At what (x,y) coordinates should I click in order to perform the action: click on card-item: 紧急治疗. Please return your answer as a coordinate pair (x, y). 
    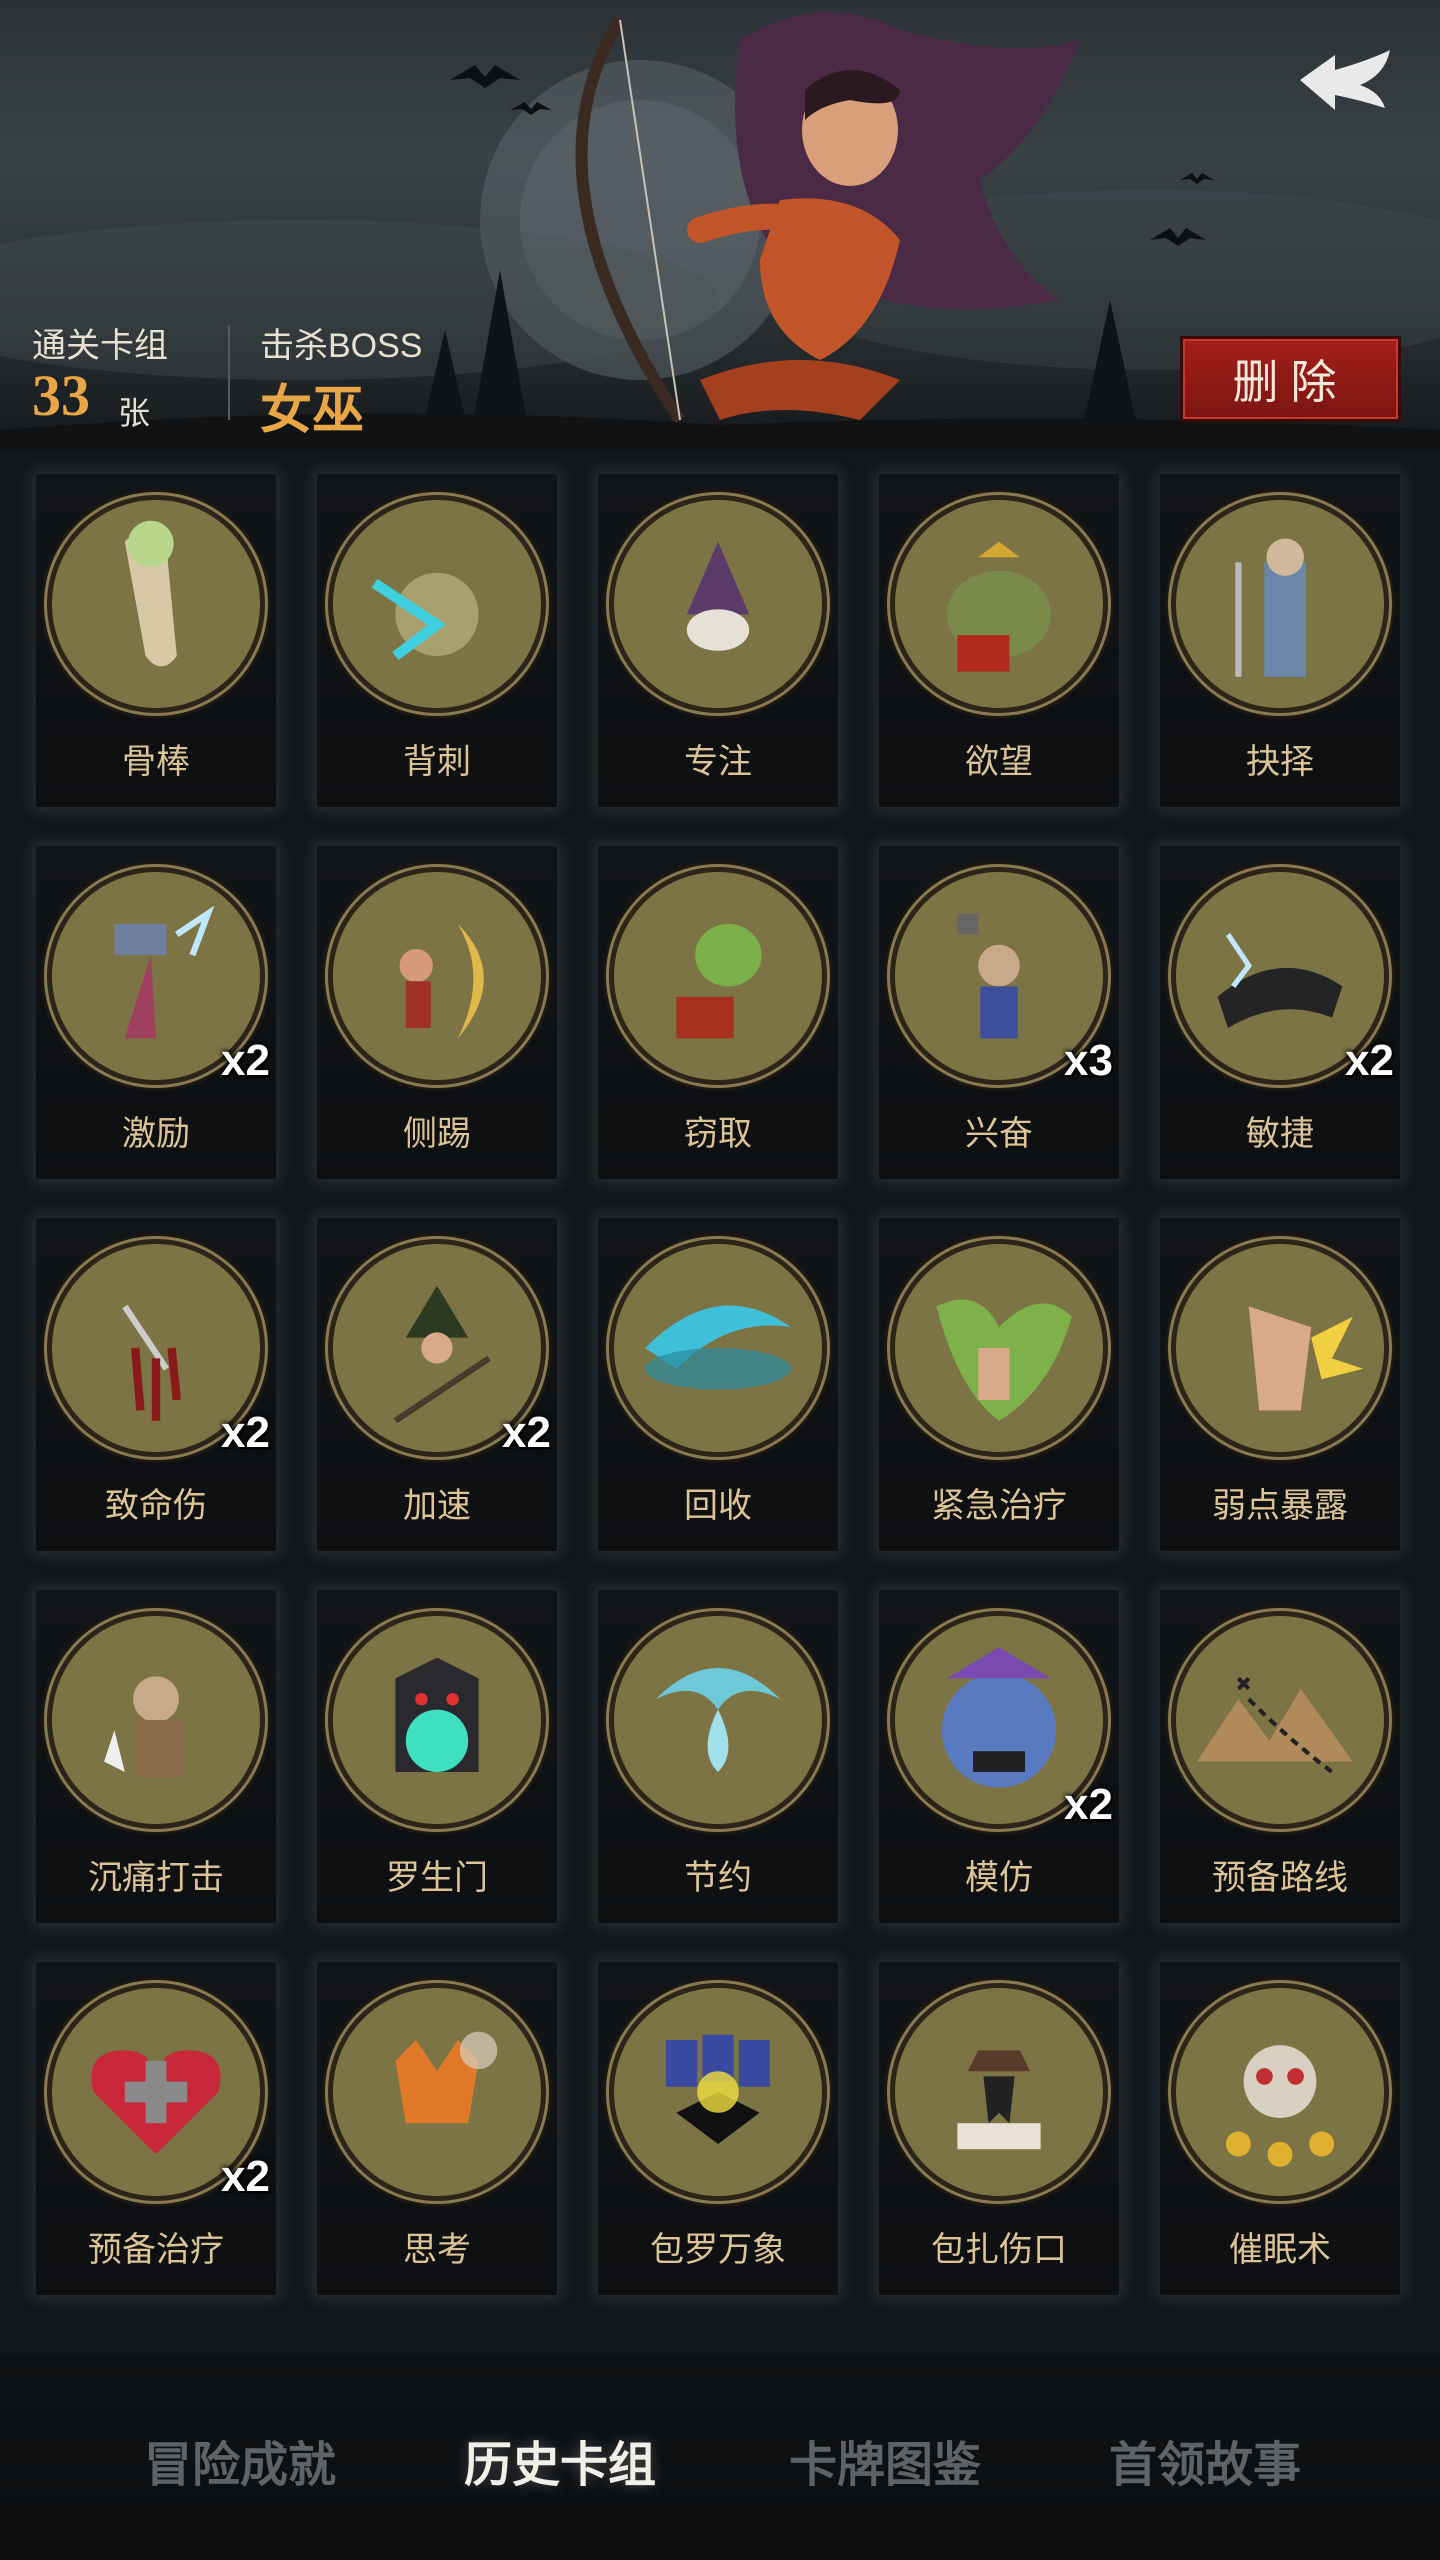
    Looking at the image, I should click on (999, 1384).